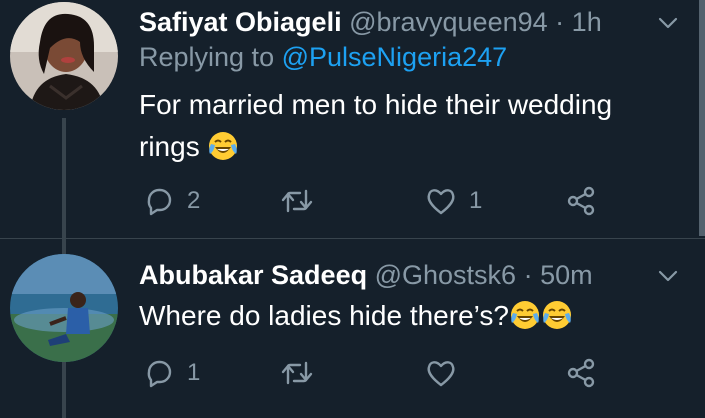 This screenshot has height=418, width=705. I want to click on tweet-text-line: Where do ladies hide there’s?, so click(324, 315).